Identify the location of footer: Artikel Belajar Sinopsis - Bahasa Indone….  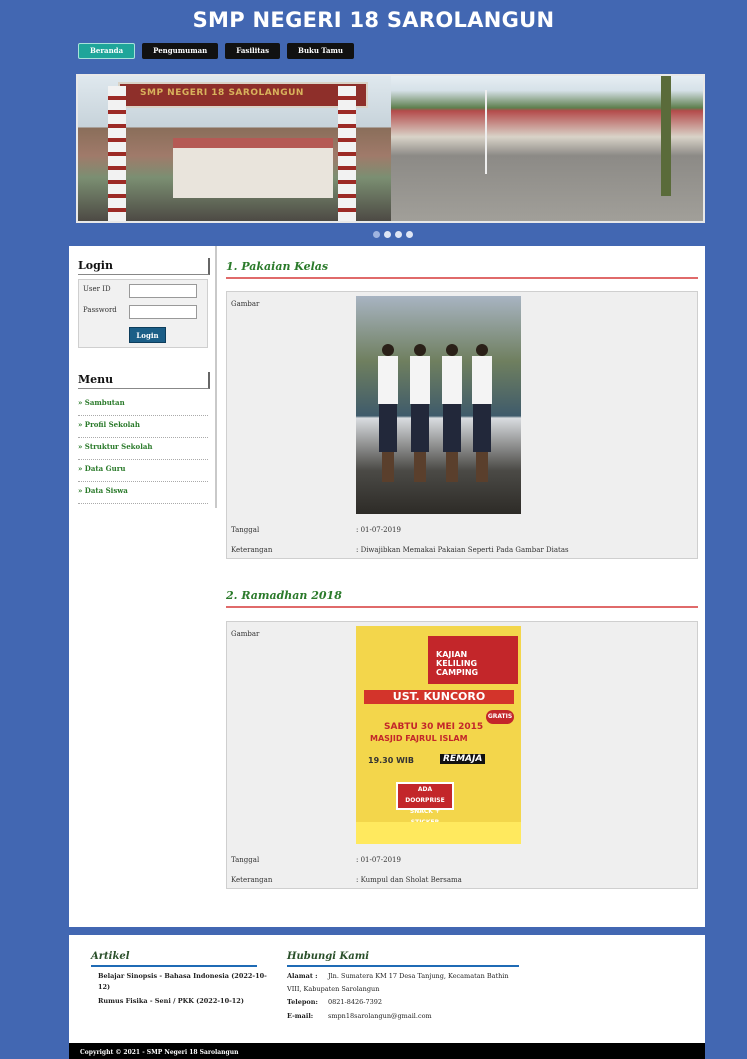
(387, 989).